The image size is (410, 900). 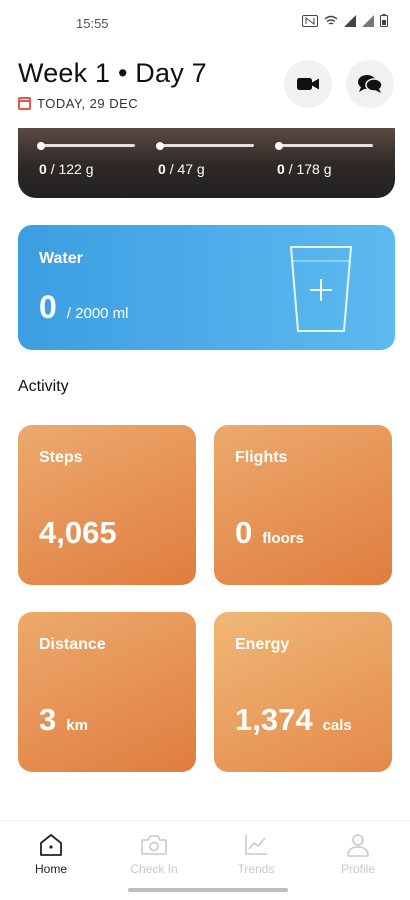 I want to click on home-icon, so click(x=51, y=845).